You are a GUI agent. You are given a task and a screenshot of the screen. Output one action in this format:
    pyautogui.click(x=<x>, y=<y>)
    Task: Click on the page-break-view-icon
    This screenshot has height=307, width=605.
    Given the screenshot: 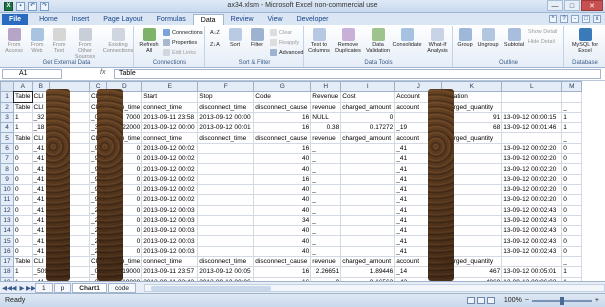 What is the action you would take?
    pyautogui.click(x=491, y=300)
    